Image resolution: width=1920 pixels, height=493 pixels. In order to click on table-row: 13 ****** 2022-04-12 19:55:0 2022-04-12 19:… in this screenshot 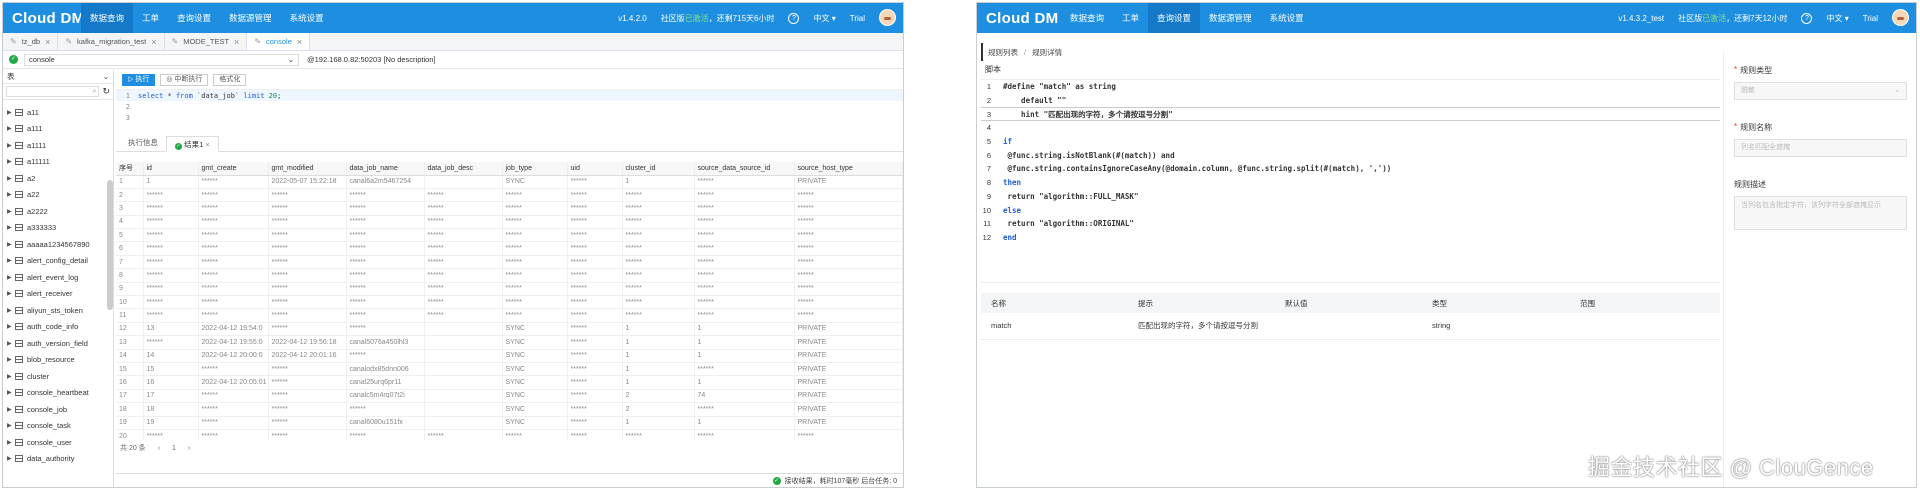, I will do `click(509, 342)`.